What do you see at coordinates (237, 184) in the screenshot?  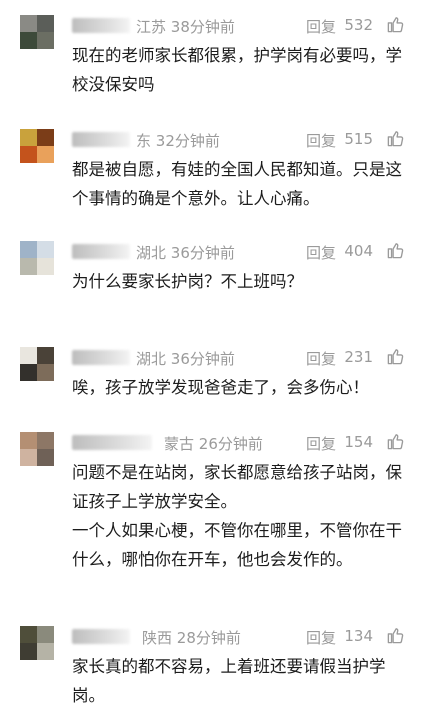 I see `comment-text: 都是被自愿，有娃的全国人民都知道。只是这个事情的确是个意外。让人心痛。` at bounding box center [237, 184].